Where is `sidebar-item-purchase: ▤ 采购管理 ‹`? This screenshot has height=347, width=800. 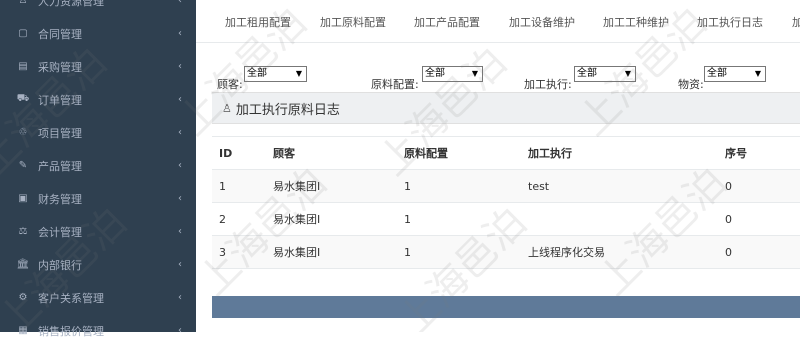
sidebar-item-purchase: ▤ 采购管理 ‹ is located at coordinates (98, 66).